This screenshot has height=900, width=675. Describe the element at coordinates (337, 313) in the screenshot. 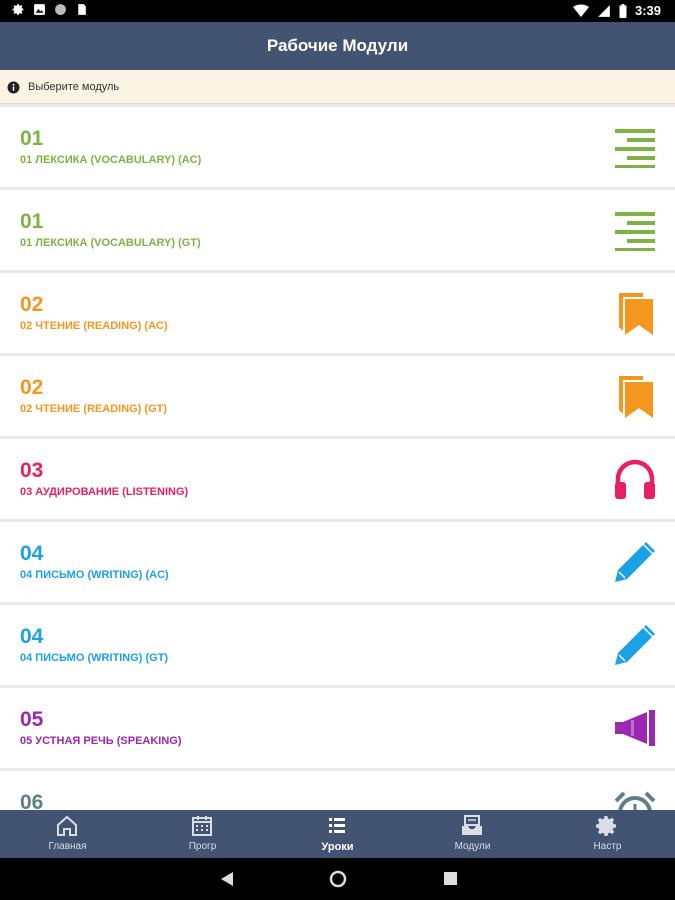

I see `module-item: 02 02 ЧТЕНИЕ (READING) (AC)` at that location.